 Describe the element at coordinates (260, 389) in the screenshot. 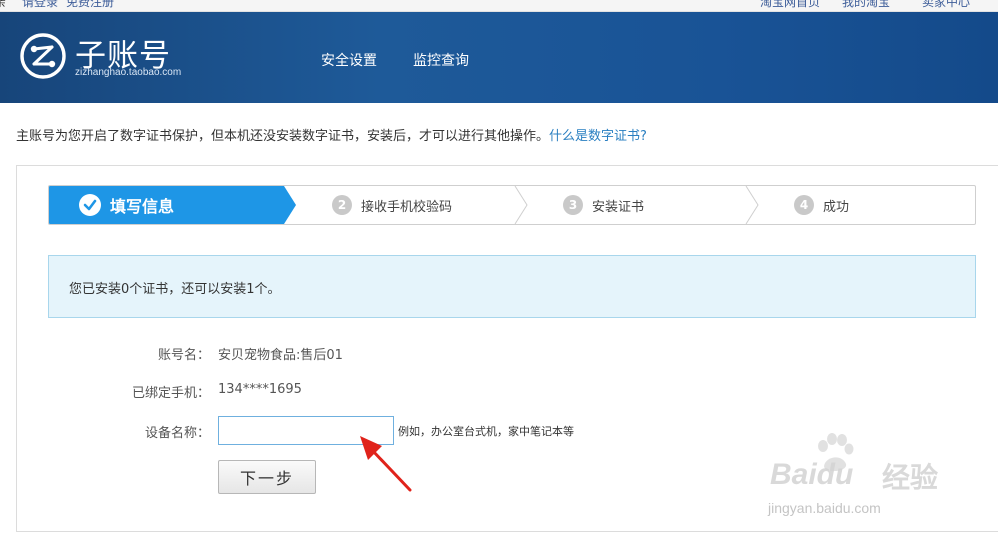

I see `phone-value: 134****1695` at that location.